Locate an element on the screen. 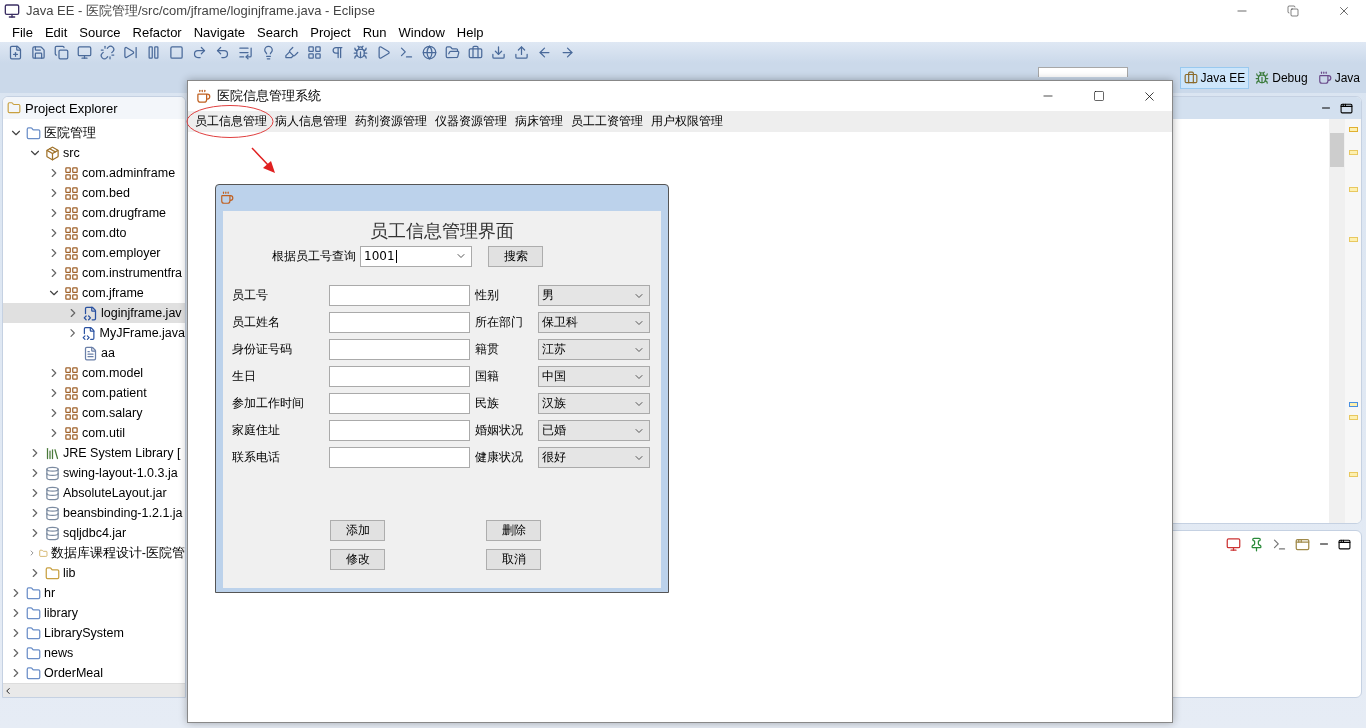 The height and width of the screenshot is (728, 1366). perspective-button: Java EE is located at coordinates (1214, 78).